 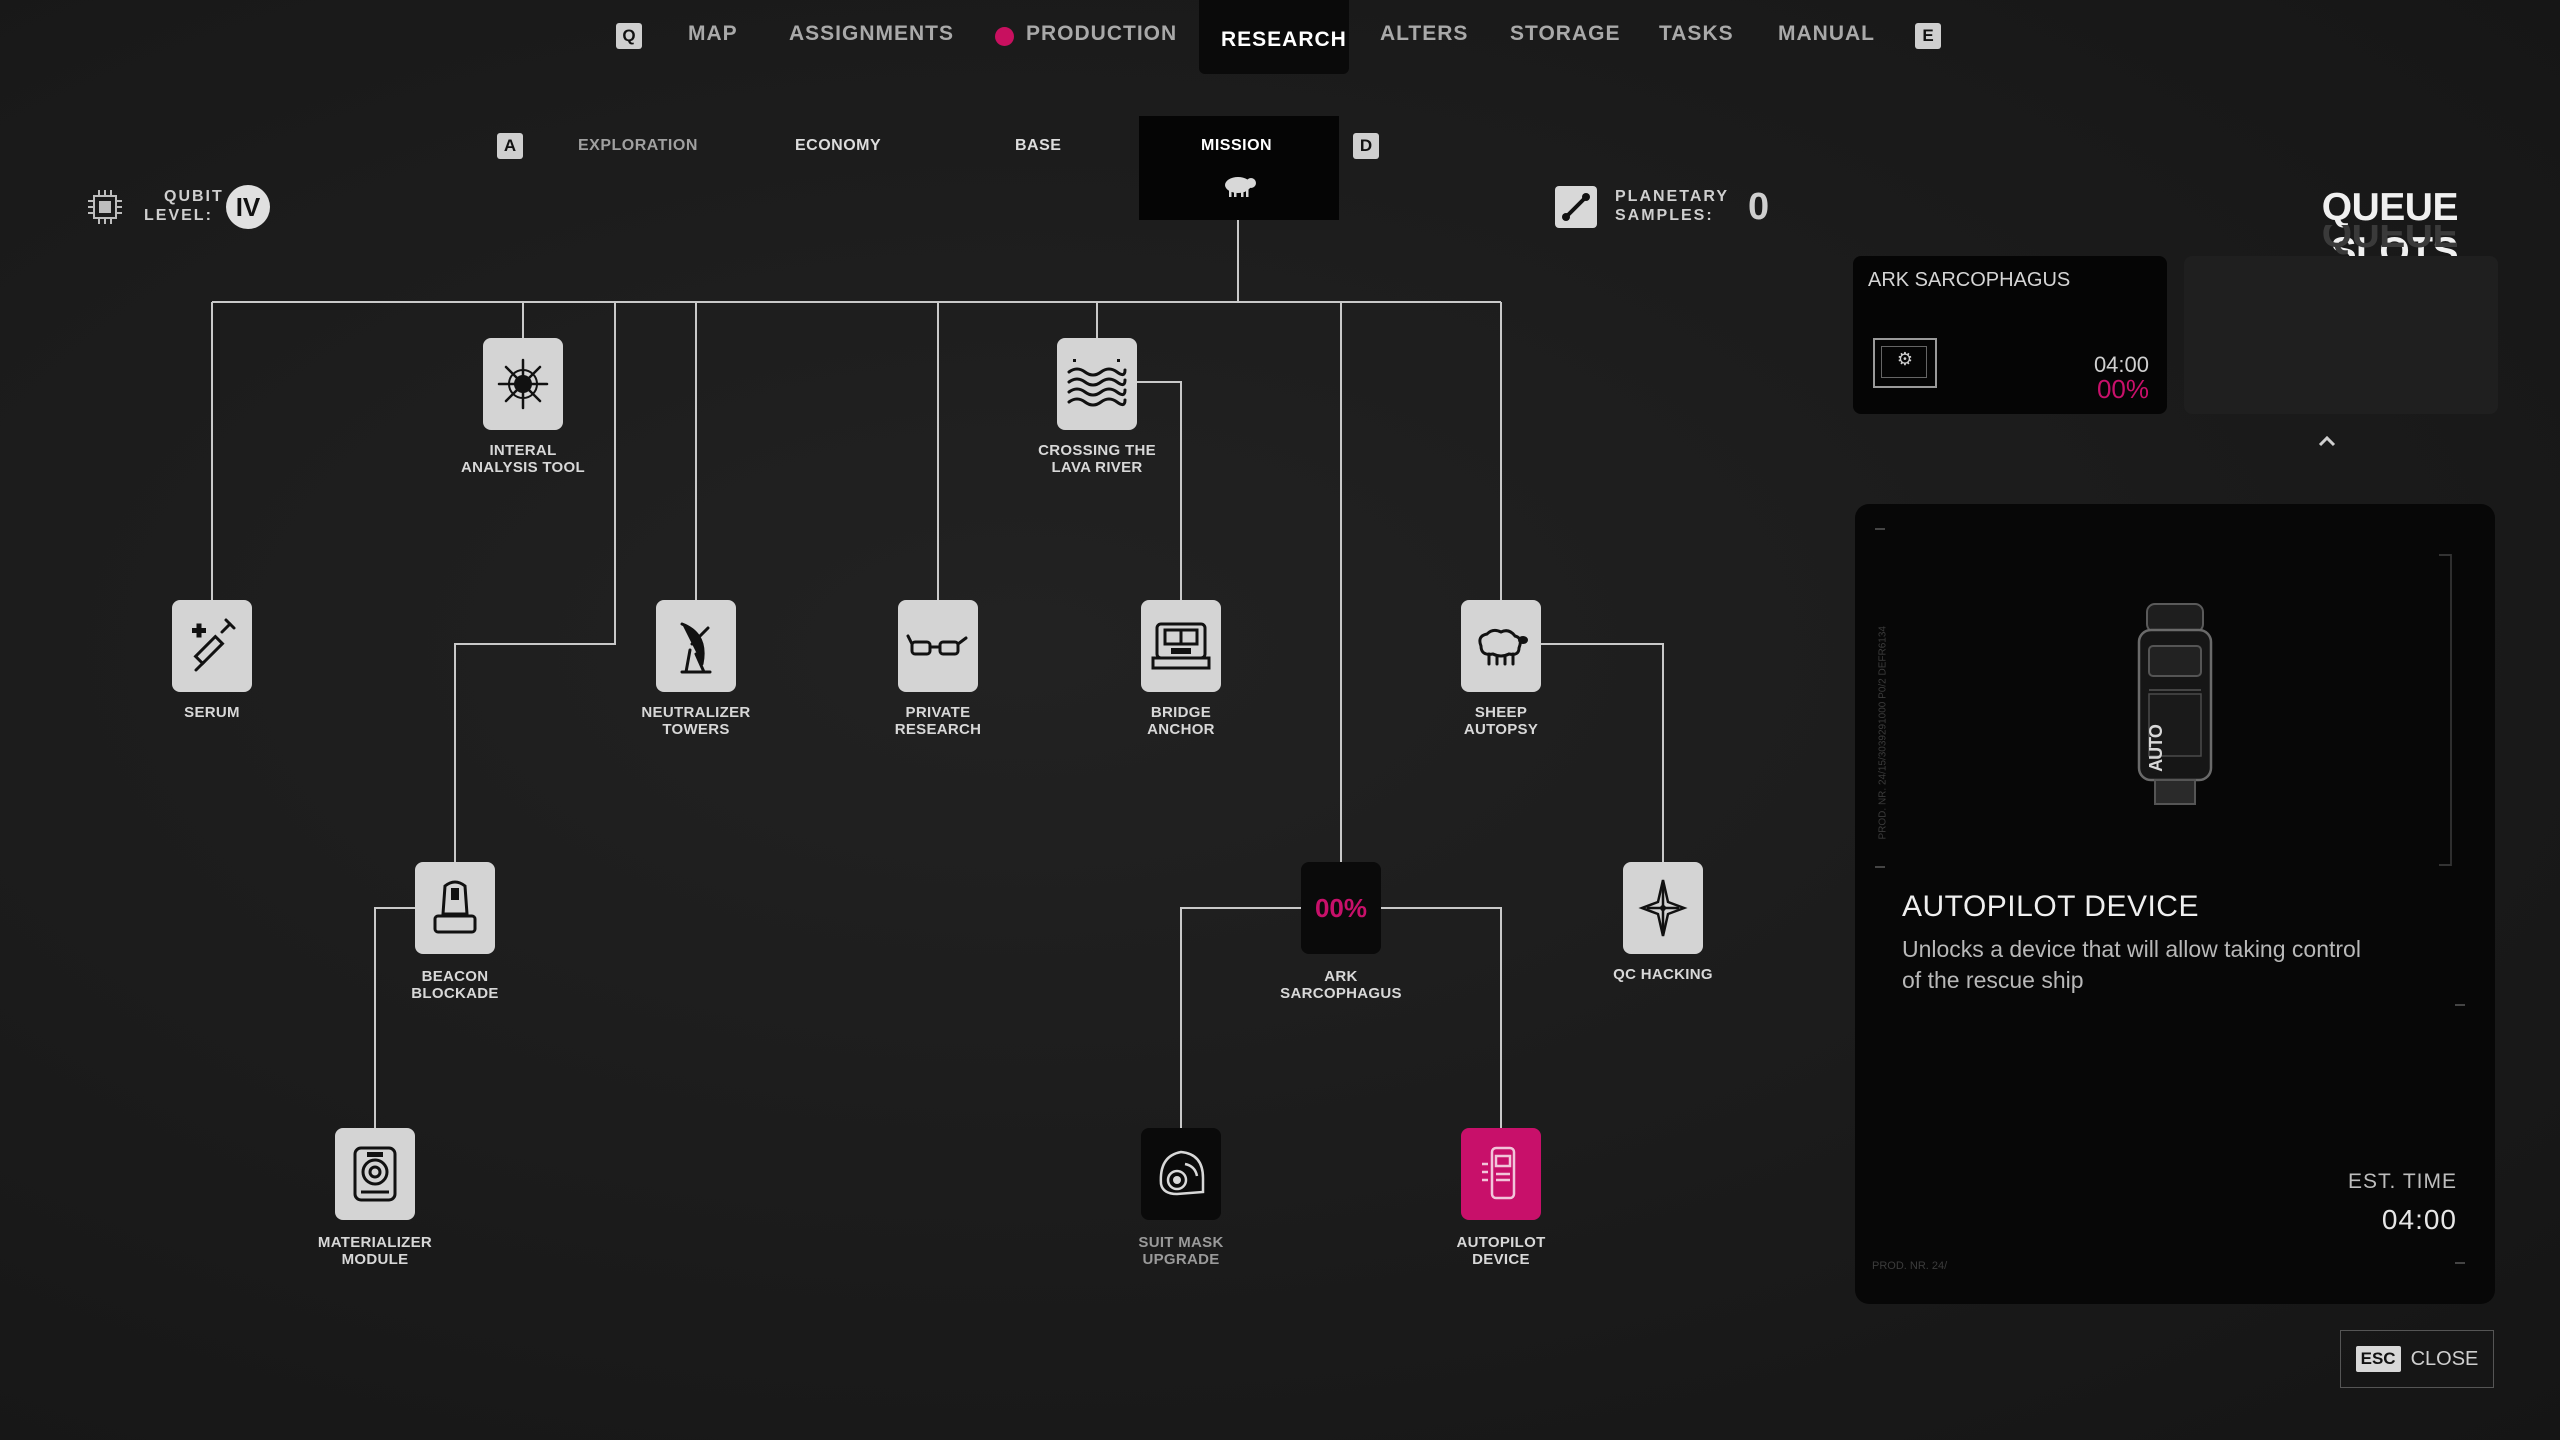 What do you see at coordinates (2122, 389) in the screenshot?
I see `queue-slot-progress: 00%` at bounding box center [2122, 389].